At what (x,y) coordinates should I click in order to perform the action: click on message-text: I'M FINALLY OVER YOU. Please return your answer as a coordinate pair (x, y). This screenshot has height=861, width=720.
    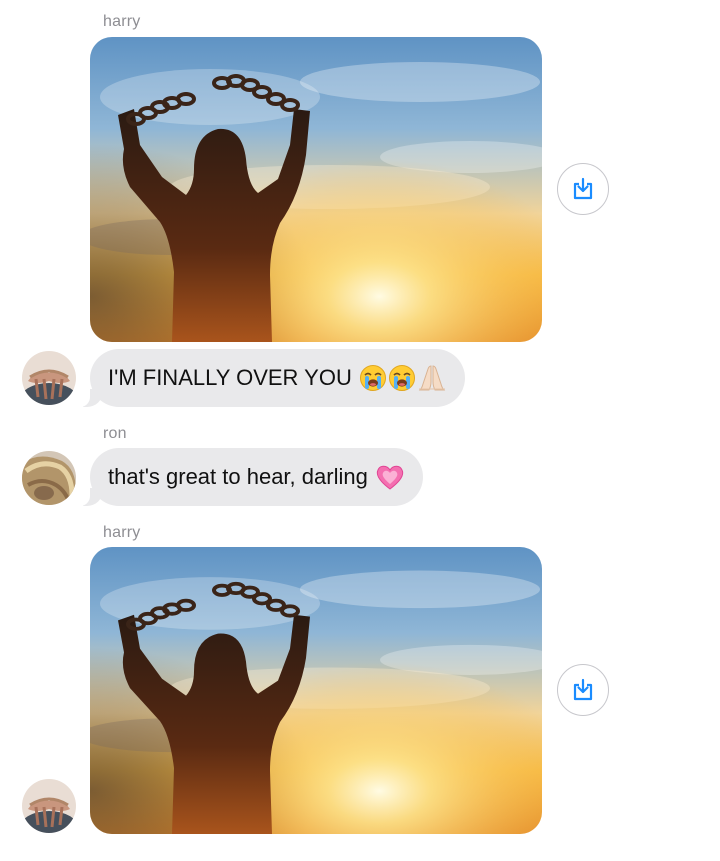
    Looking at the image, I should click on (230, 377).